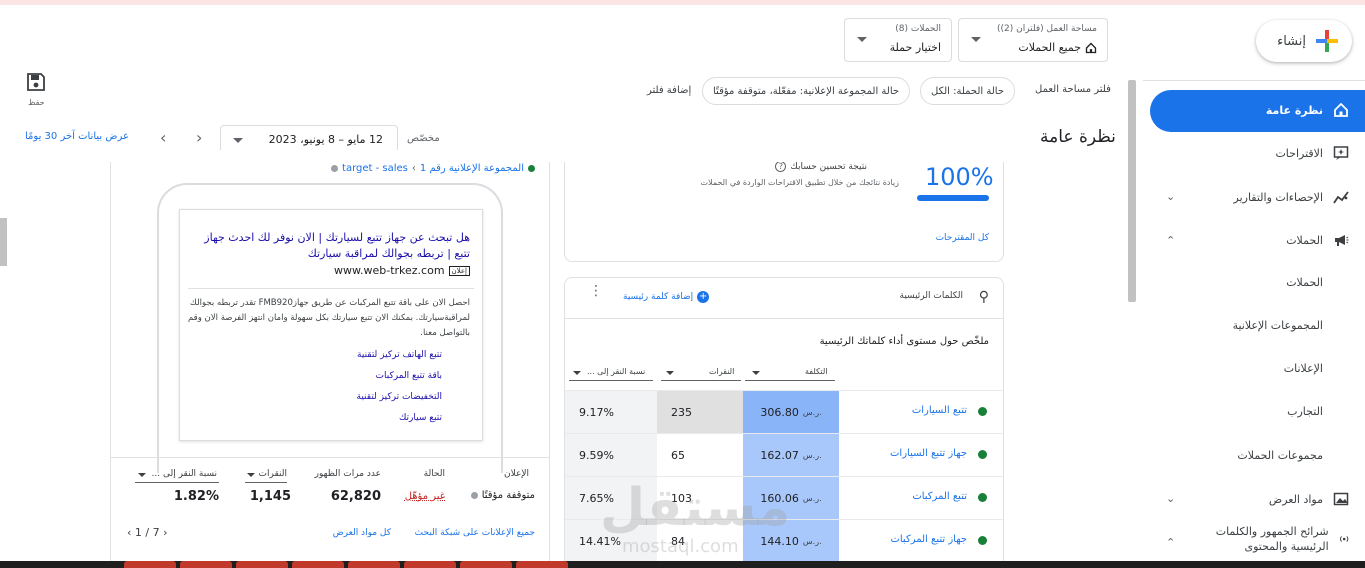 Image resolution: width=1365 pixels, height=568 pixels. What do you see at coordinates (1278, 325) in the screenshot?
I see `sidebar-item-ad-groups: المجموعات الإعلانية` at bounding box center [1278, 325].